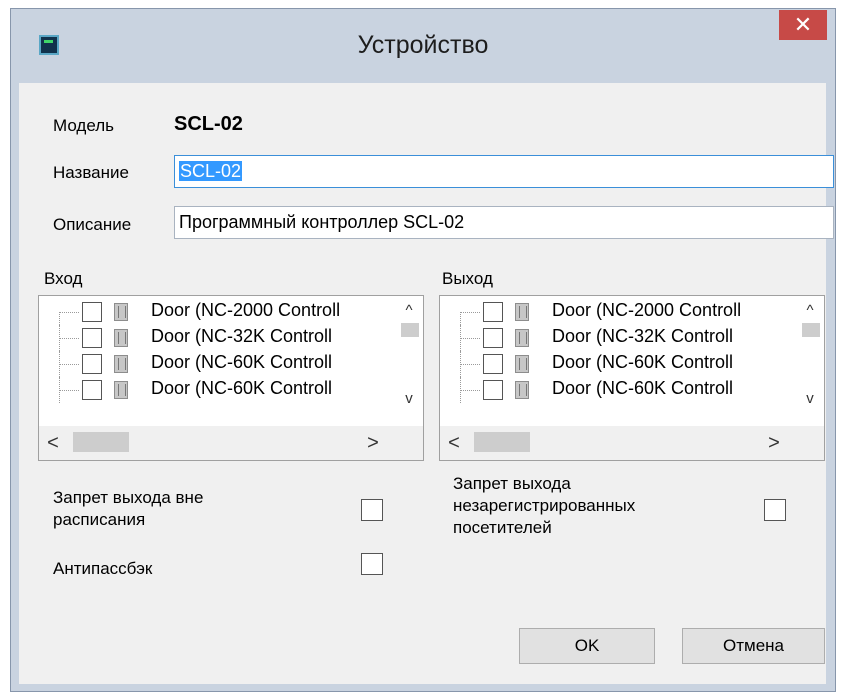 Image resolution: width=845 pixels, height=699 pixels. Describe the element at coordinates (92, 224) in the screenshot. I see `description-label: Описание` at that location.